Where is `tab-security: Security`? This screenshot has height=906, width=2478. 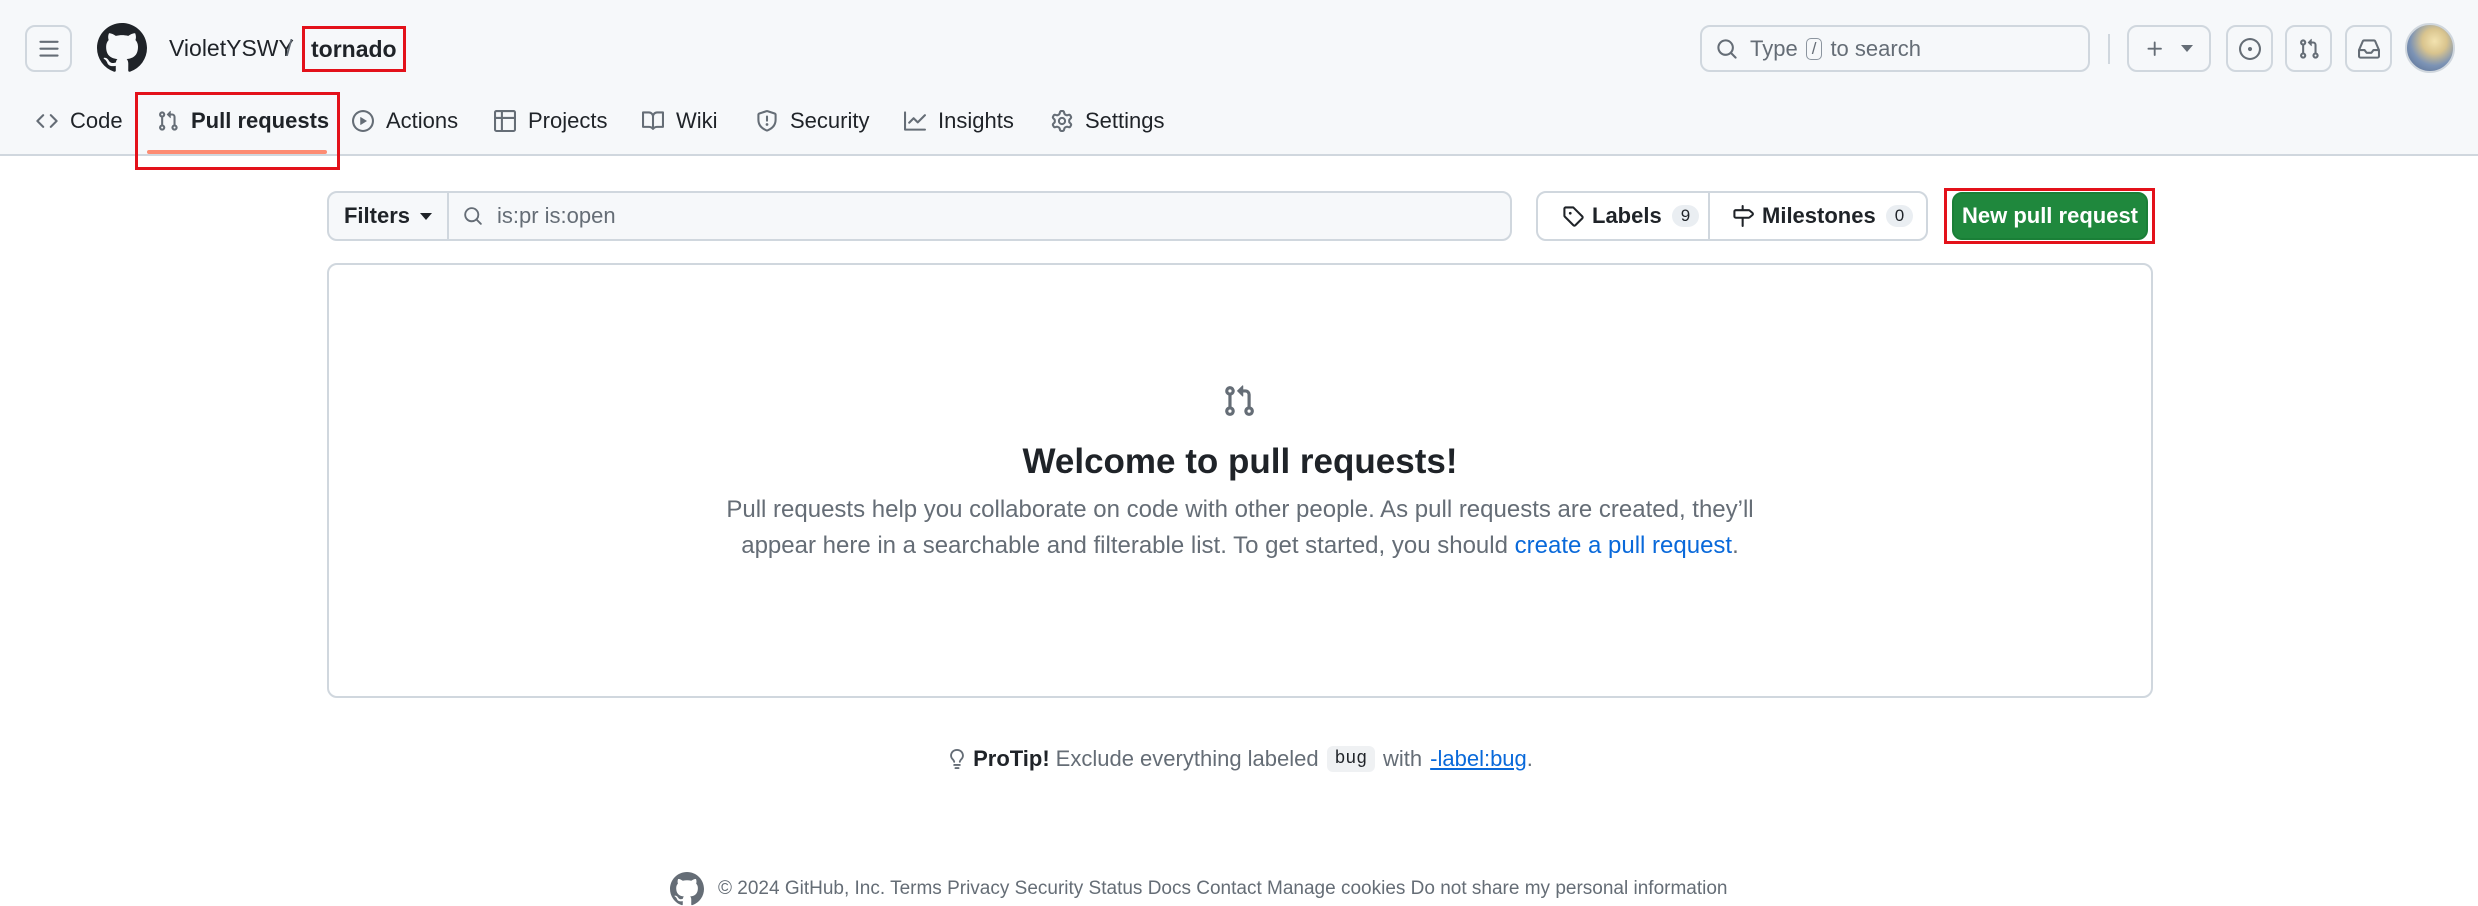 tab-security: Security is located at coordinates (812, 121).